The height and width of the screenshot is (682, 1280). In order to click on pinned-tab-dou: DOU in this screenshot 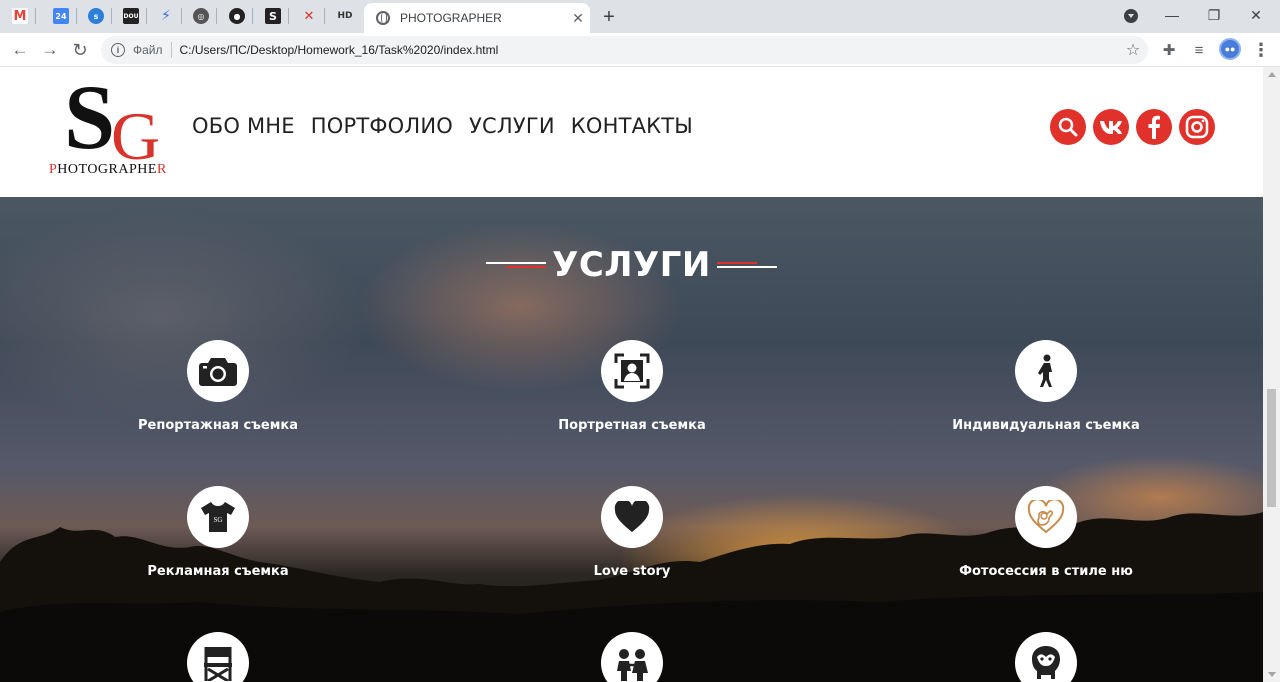, I will do `click(131, 16)`.